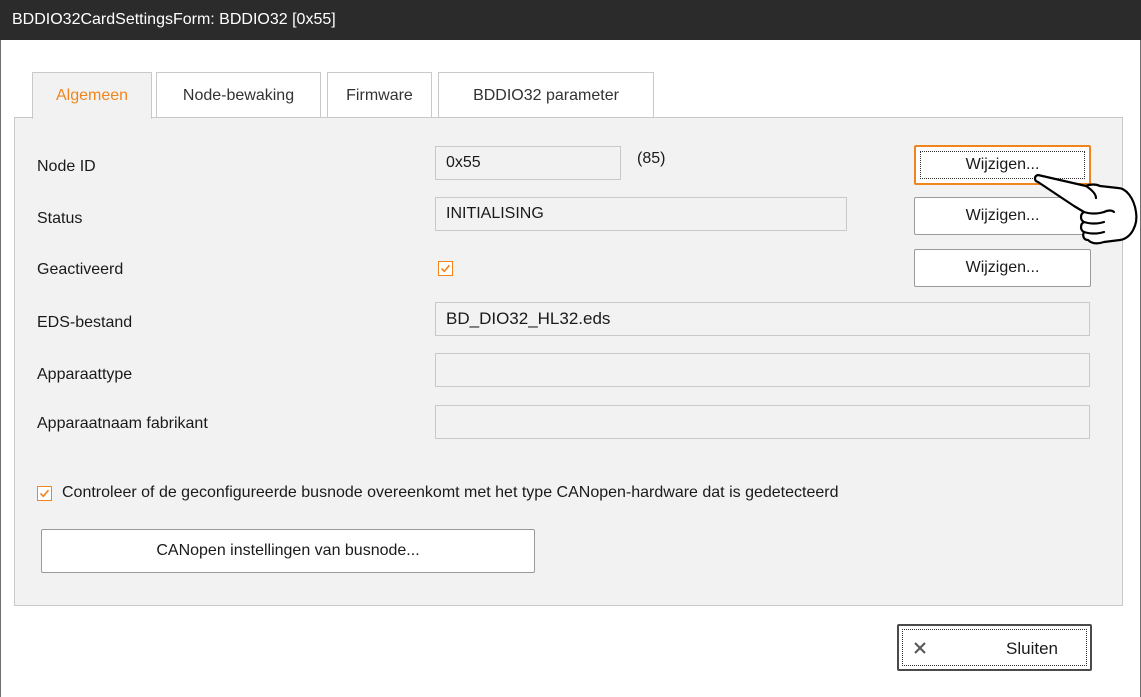 The image size is (1141, 697). I want to click on tab-node-bewaking: Node-bewaking, so click(238, 95).